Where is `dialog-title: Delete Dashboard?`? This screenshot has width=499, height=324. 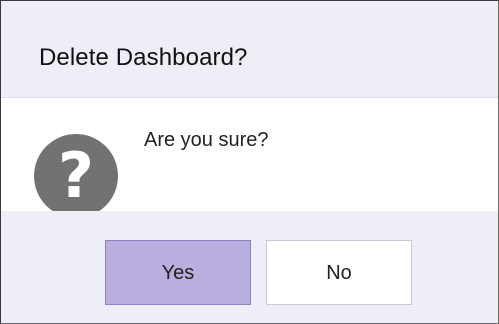 dialog-title: Delete Dashboard? is located at coordinates (143, 57).